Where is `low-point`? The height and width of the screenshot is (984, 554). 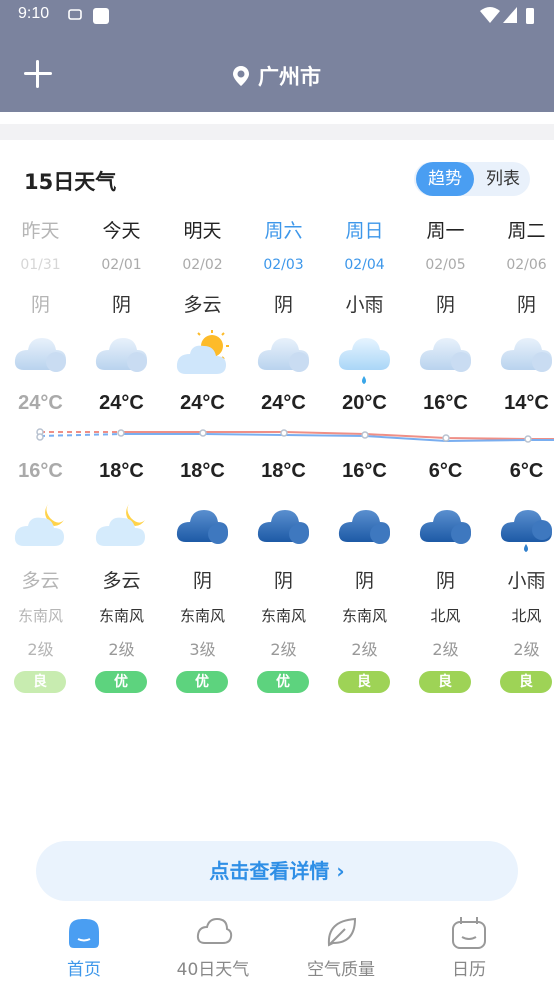
low-point is located at coordinates (40, 437).